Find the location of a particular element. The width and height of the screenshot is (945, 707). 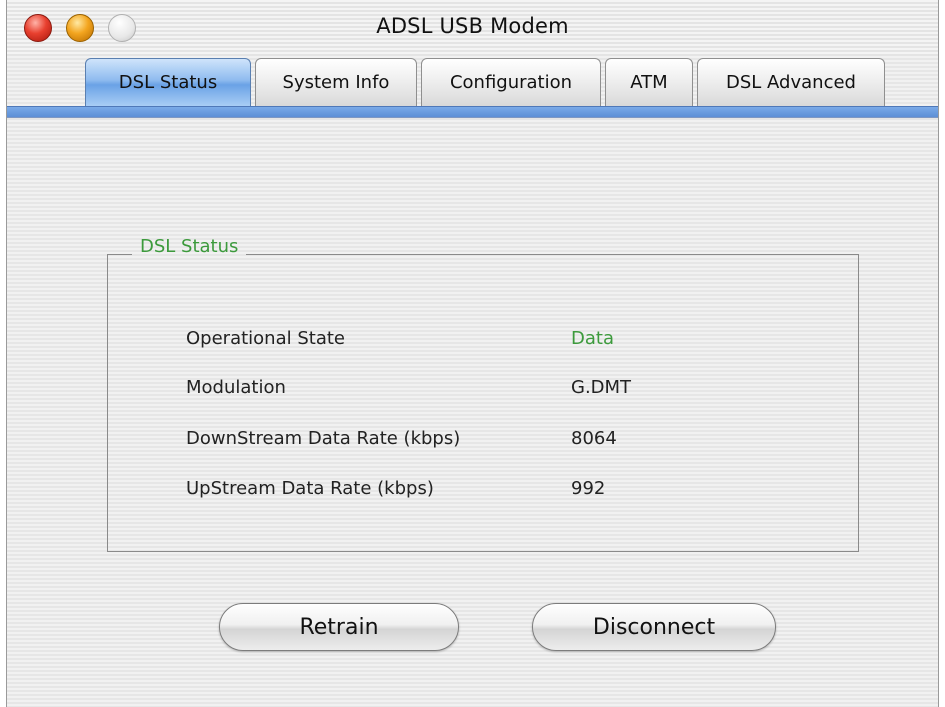

operational-state-value: Data is located at coordinates (592, 338).